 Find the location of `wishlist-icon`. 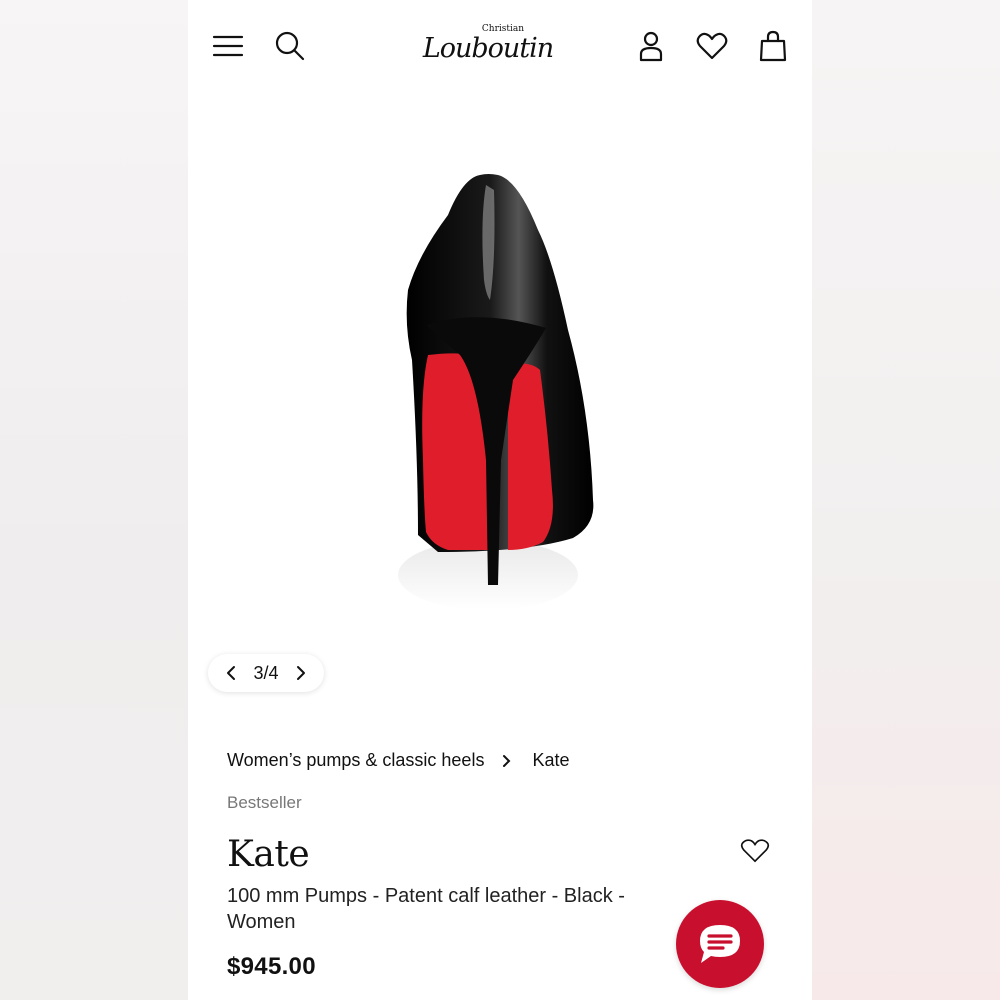

wishlist-icon is located at coordinates (712, 46).